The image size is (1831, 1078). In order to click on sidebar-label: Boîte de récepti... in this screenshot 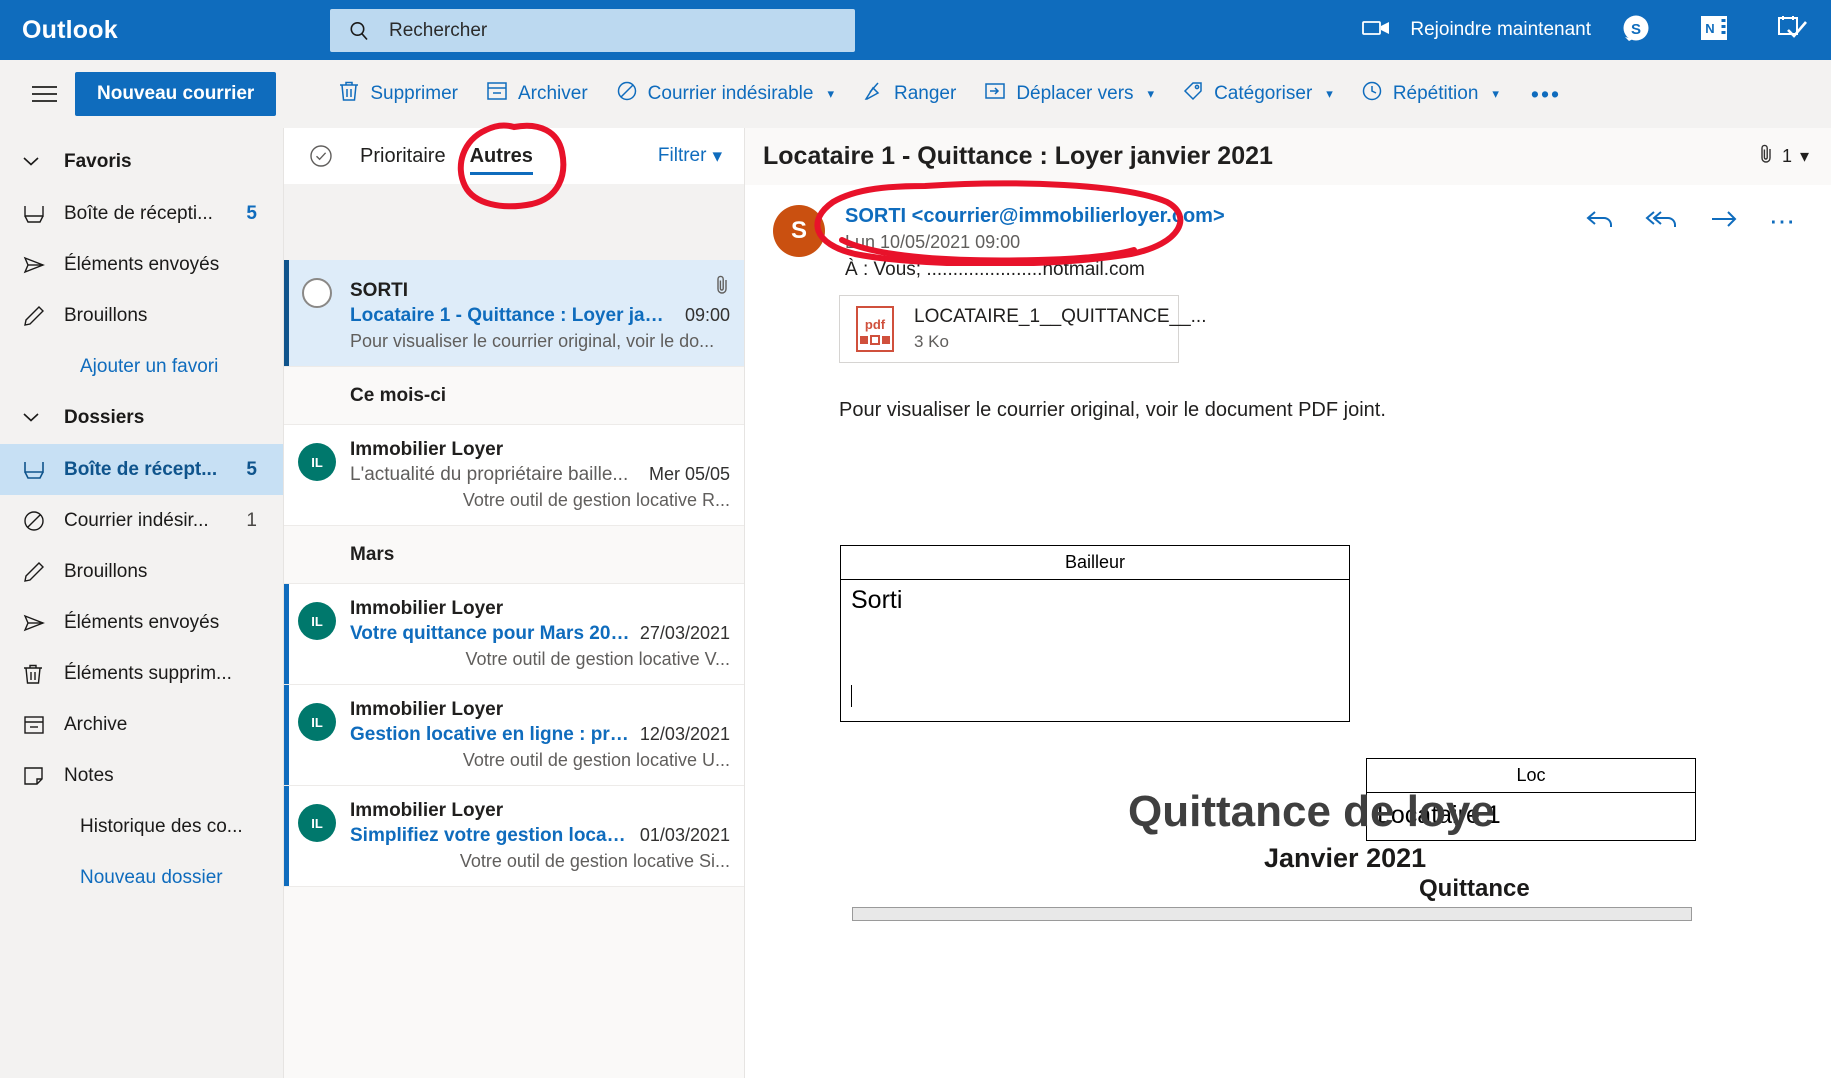, I will do `click(138, 213)`.